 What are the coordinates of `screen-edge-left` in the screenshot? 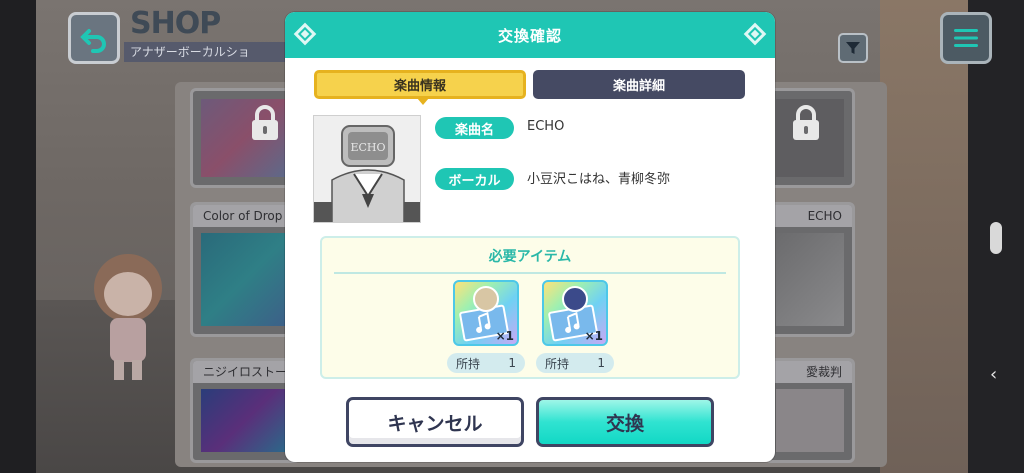 It's located at (18, 236).